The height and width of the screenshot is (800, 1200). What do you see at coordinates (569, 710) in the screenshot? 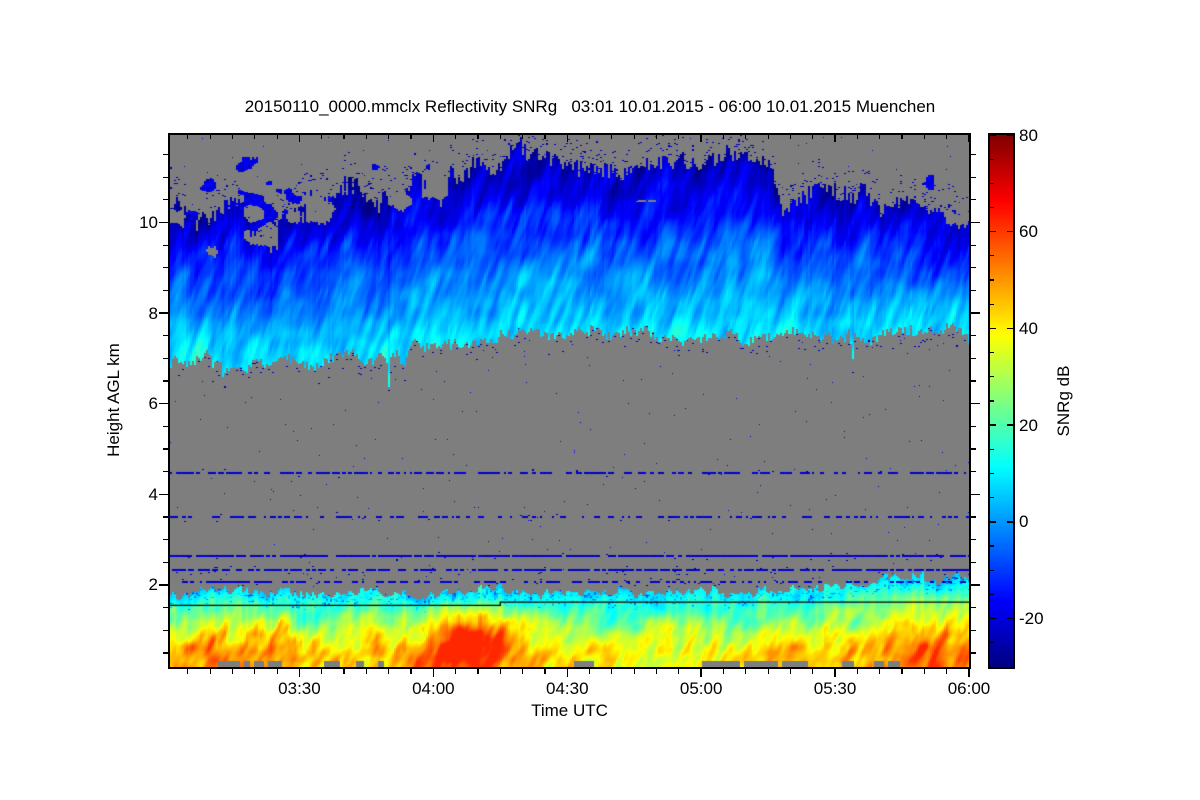
I see `x-axis-label: Time UTC` at bounding box center [569, 710].